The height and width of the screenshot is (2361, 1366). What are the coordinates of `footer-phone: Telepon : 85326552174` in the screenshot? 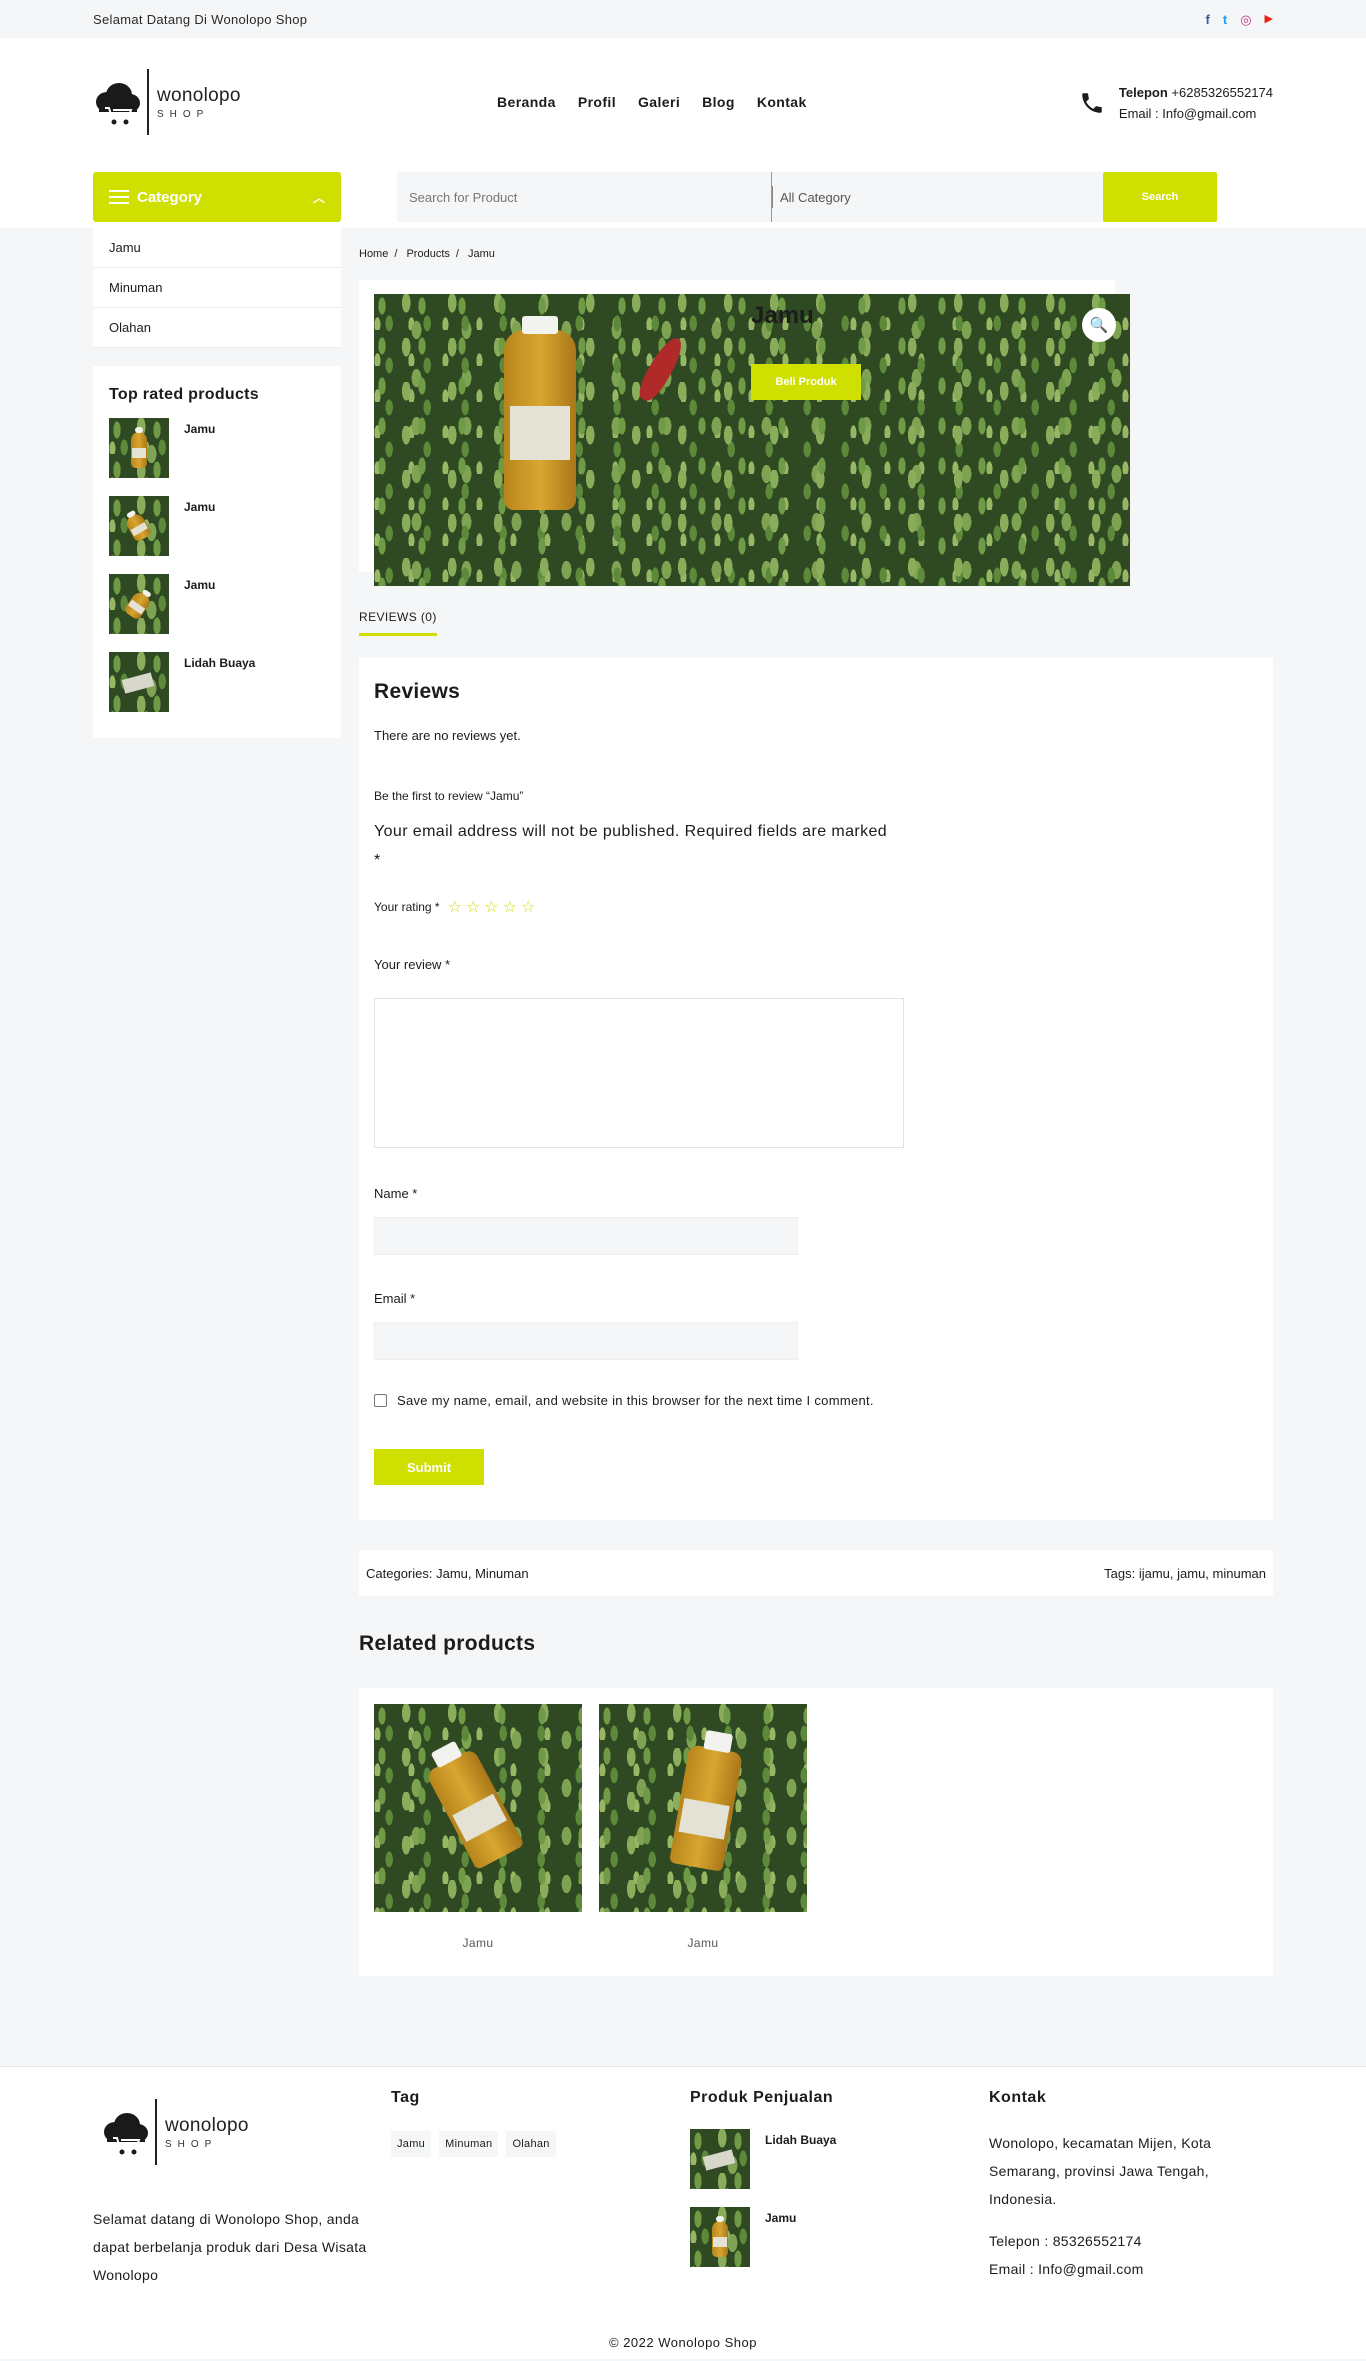 It's located at (1065, 2241).